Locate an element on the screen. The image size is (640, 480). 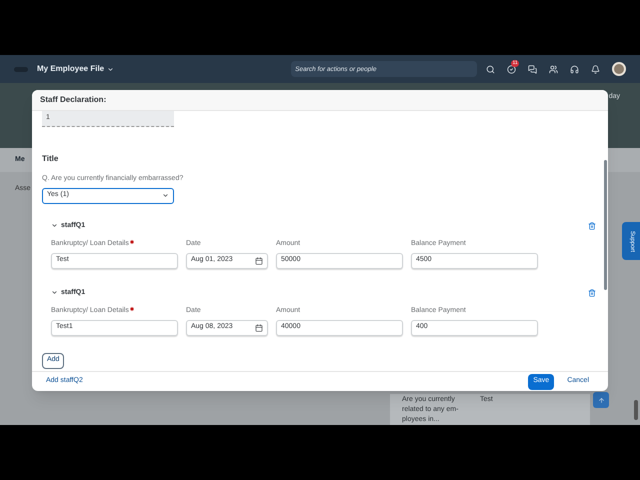
logo-icon is located at coordinates (21, 69).